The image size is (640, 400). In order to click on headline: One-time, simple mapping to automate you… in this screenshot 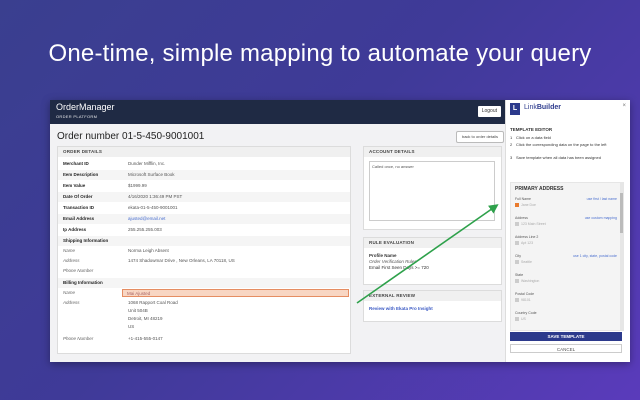, I will do `click(320, 53)`.